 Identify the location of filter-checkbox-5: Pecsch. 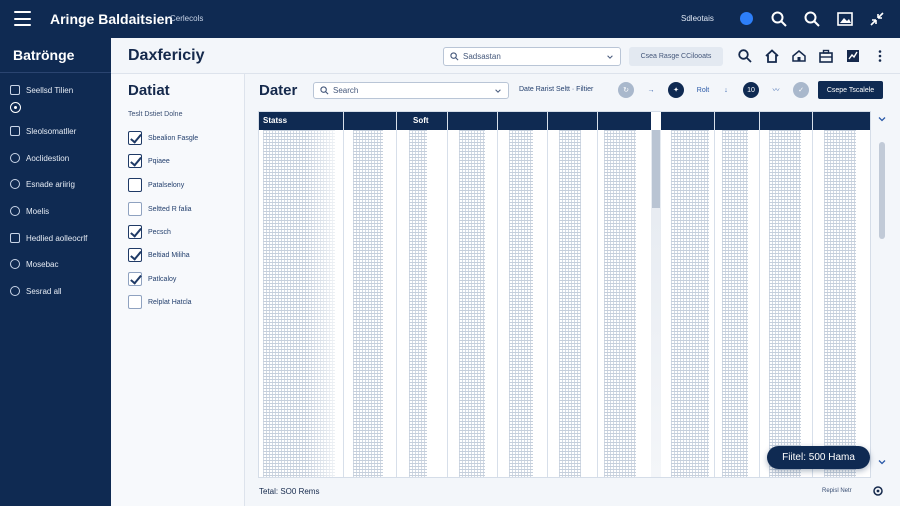
(149, 232).